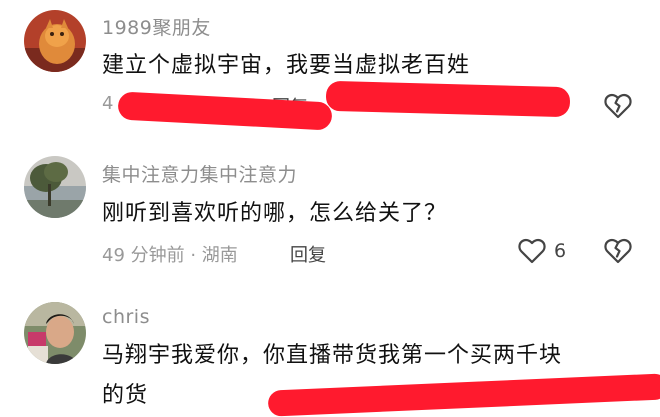 The image size is (660, 417). I want to click on lake-tree-avatar-image, so click(55, 187).